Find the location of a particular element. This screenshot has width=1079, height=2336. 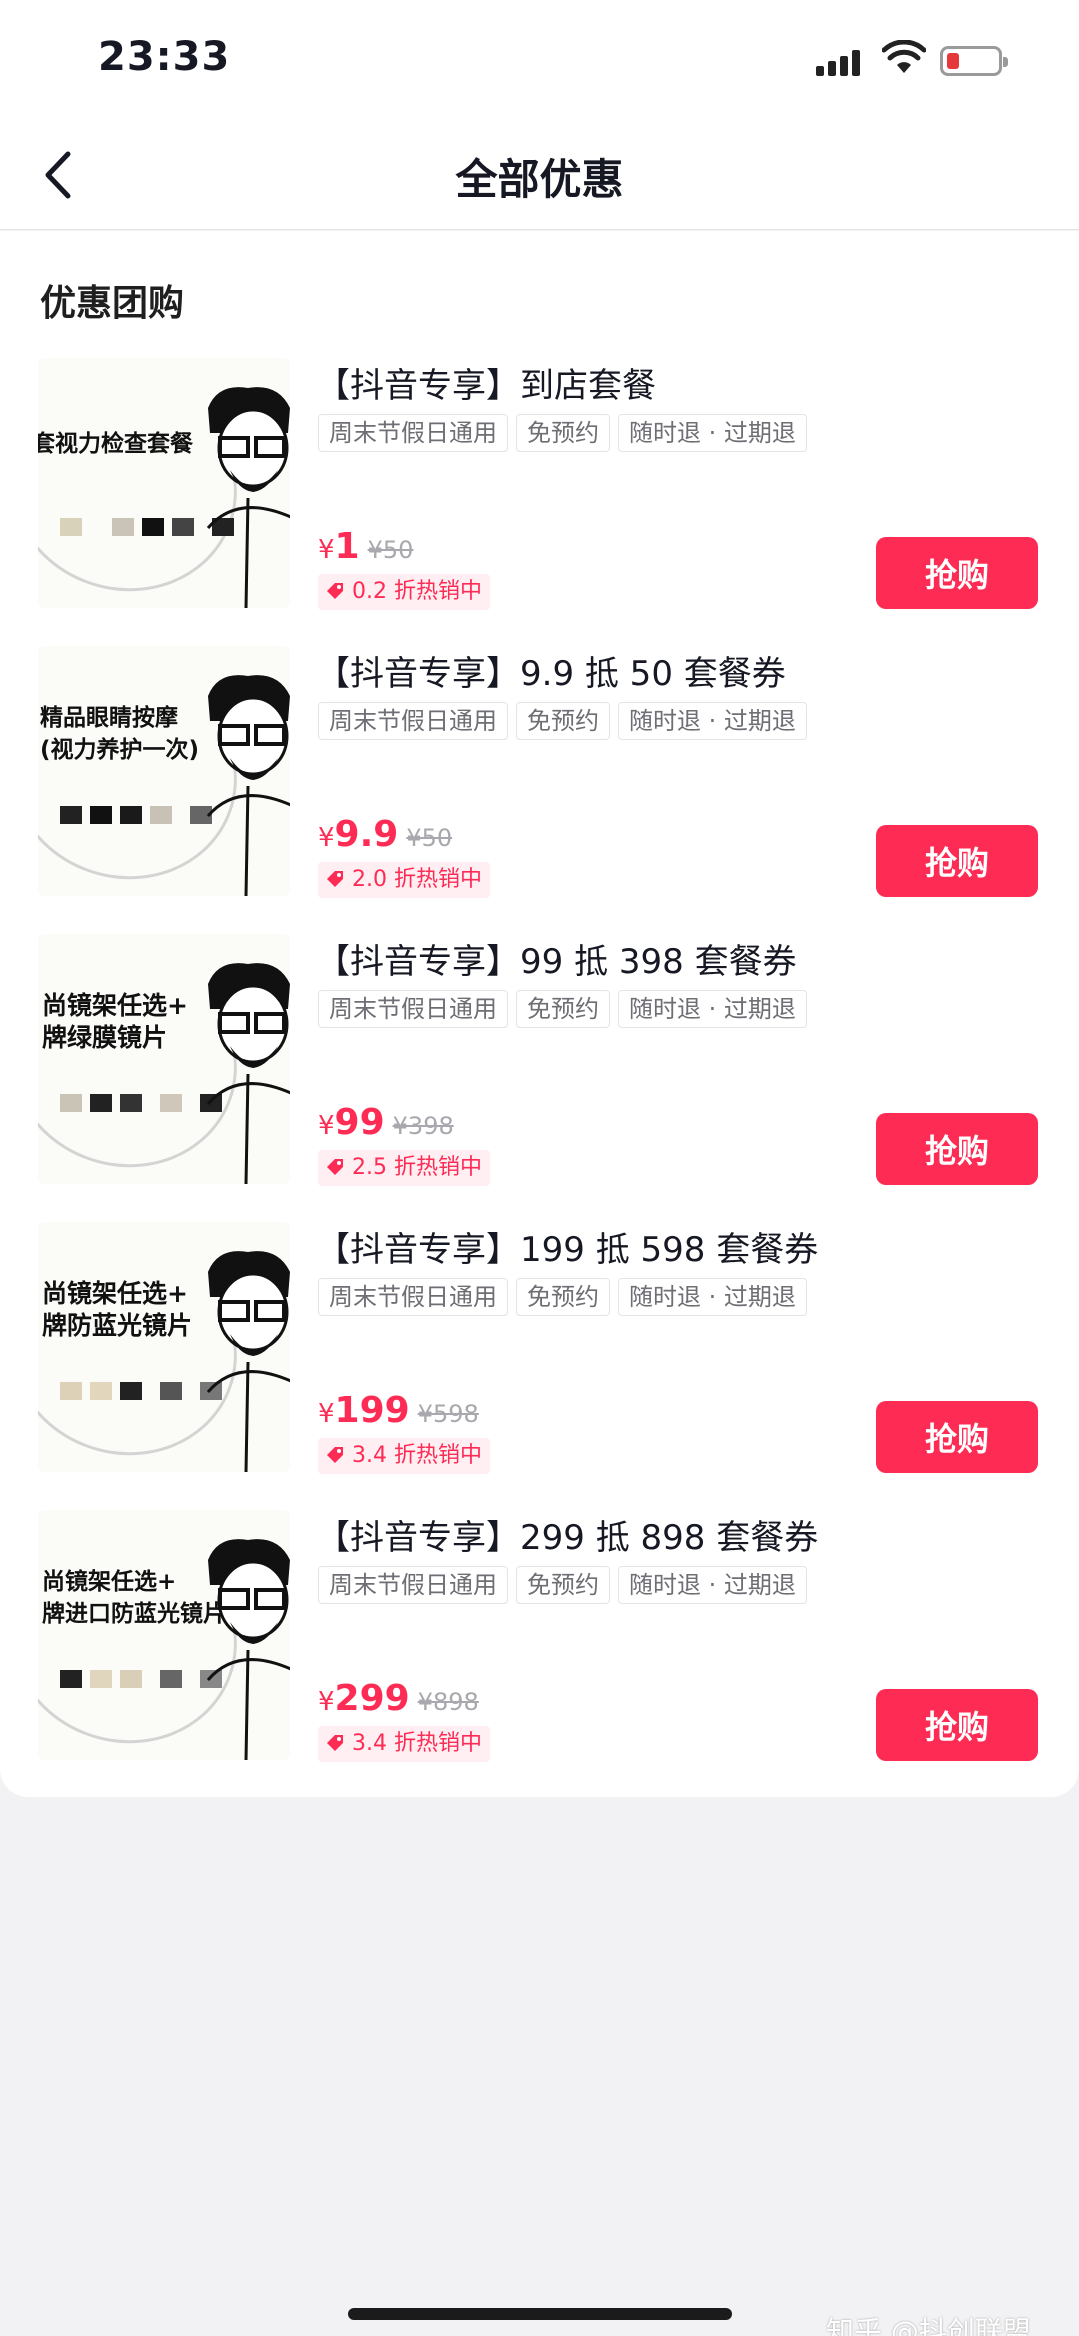

discount-text: 2.5 折热销中 is located at coordinates (417, 1167).